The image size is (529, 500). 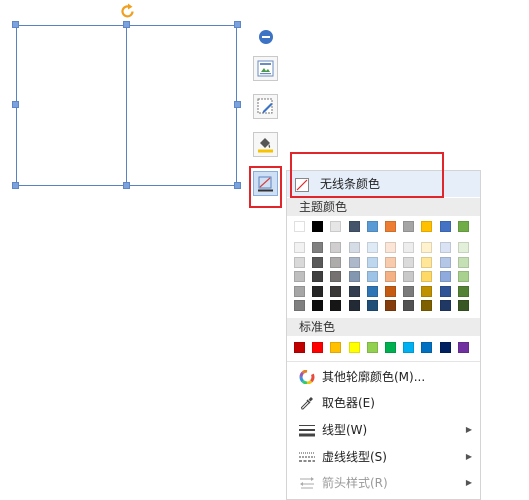 I want to click on dash-type-label: 虚线线型(S), so click(x=354, y=457).